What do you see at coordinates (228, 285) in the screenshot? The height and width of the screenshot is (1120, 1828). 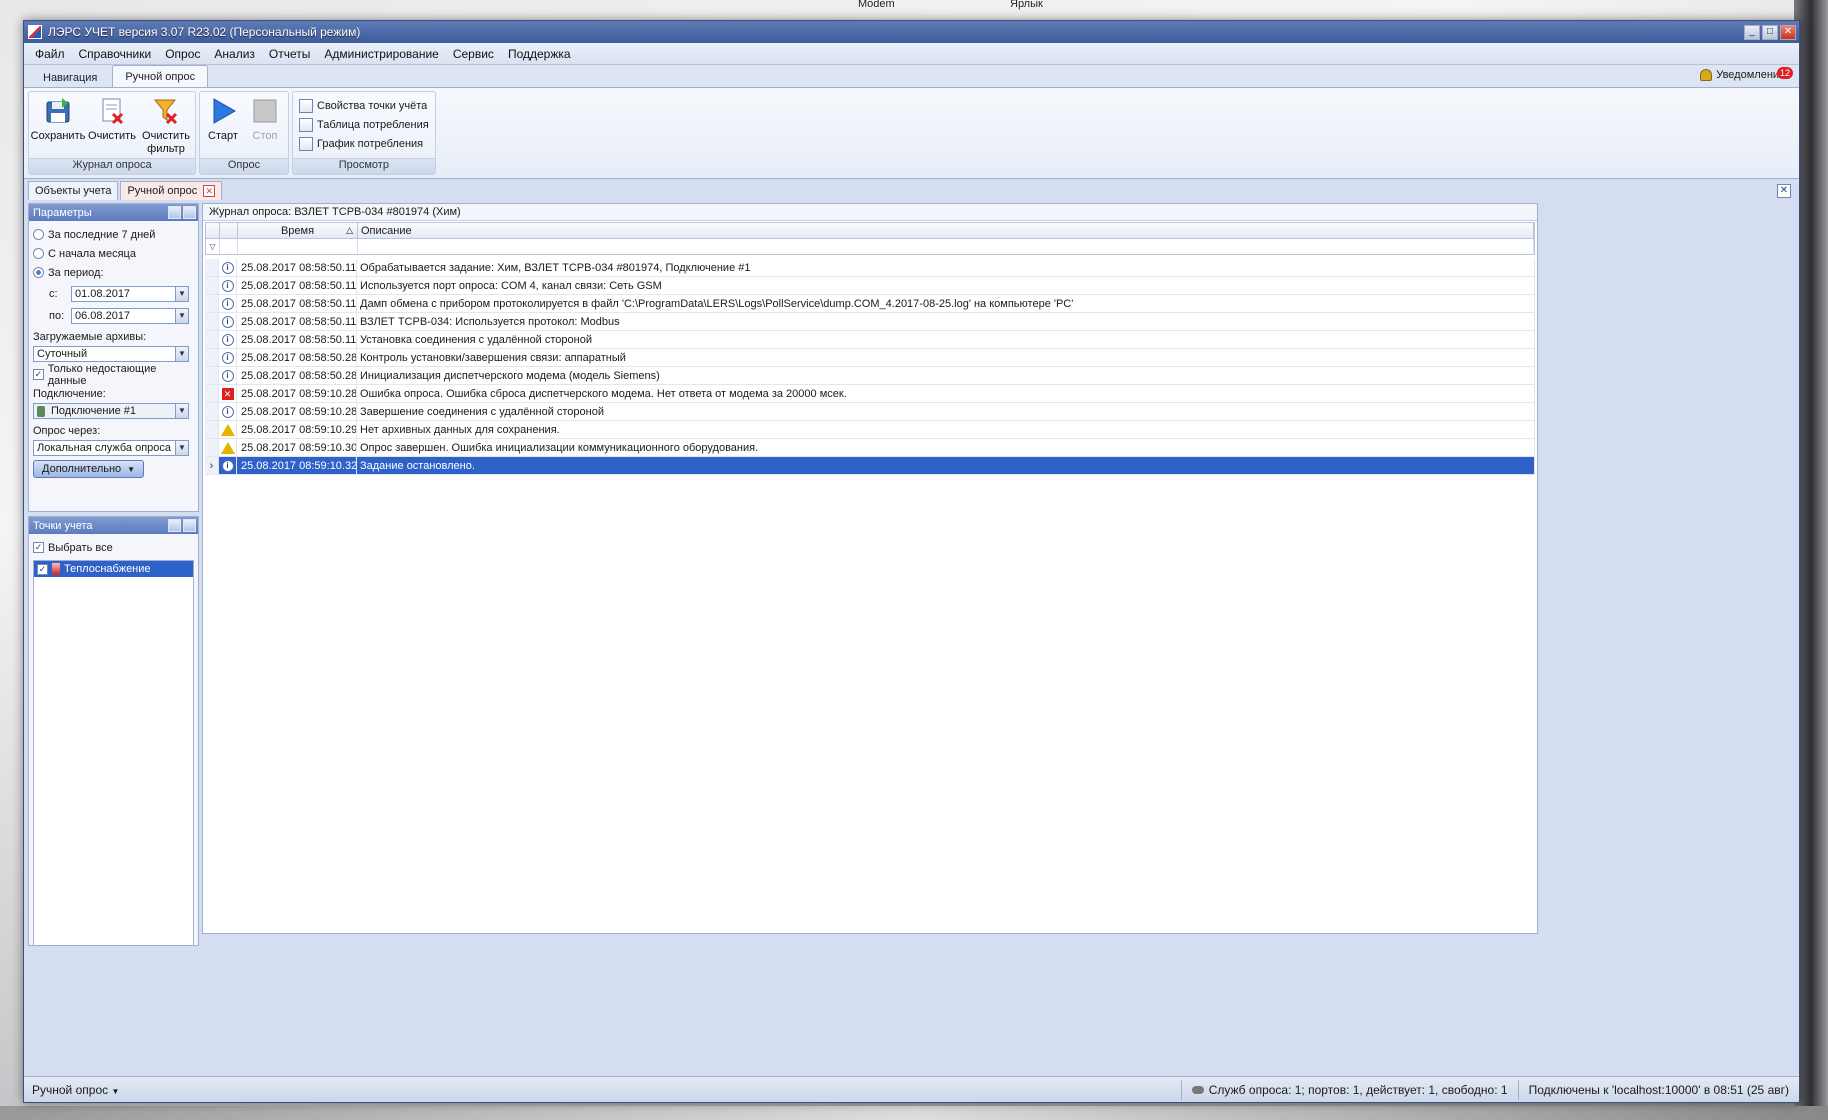 I see `row-icon-cell: i` at bounding box center [228, 285].